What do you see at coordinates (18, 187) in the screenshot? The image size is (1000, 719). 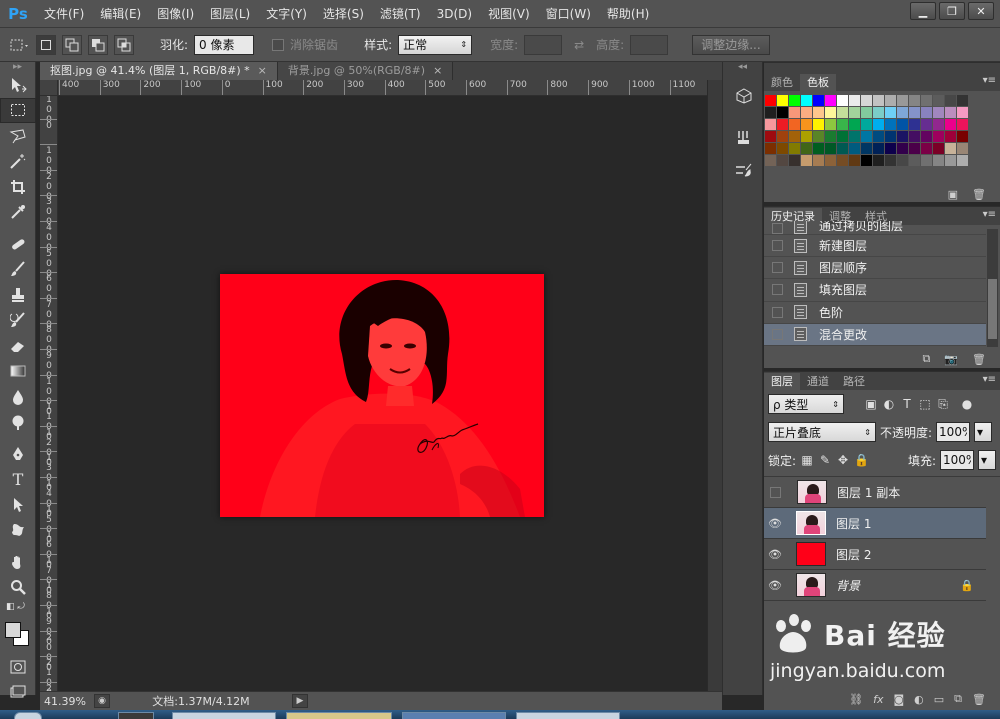 I see `crop-tool-icon` at bounding box center [18, 187].